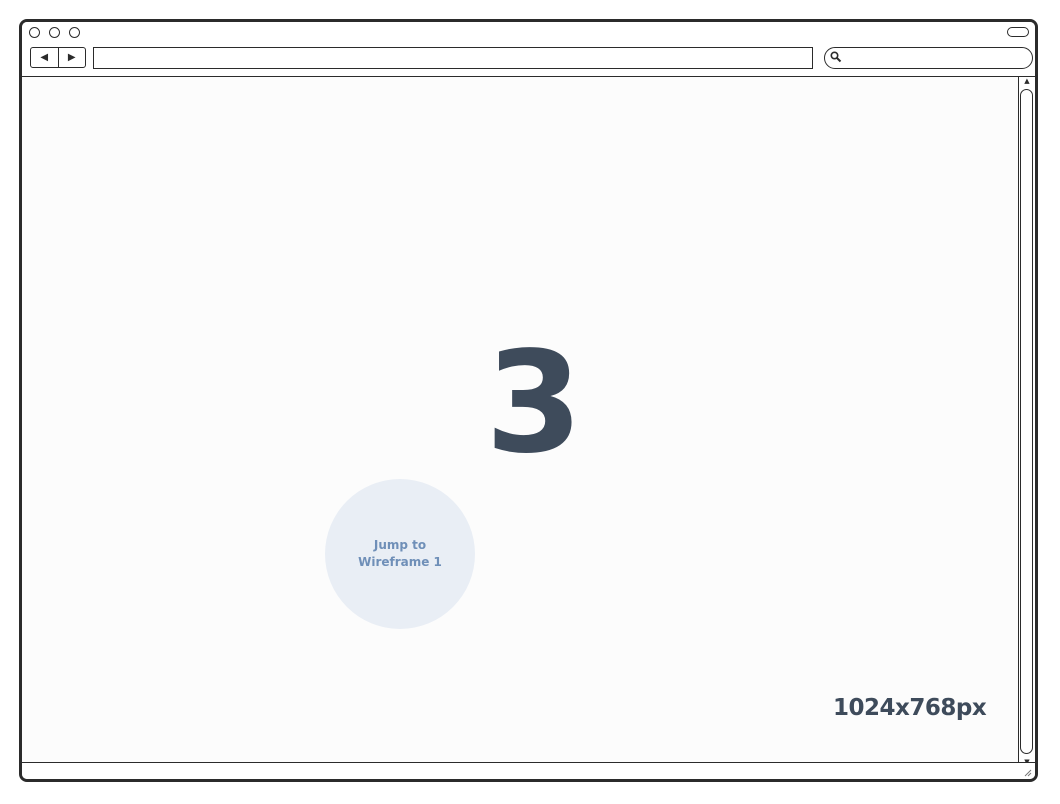 The height and width of the screenshot is (804, 1060). Describe the element at coordinates (453, 58) in the screenshot. I see `url-input` at that location.